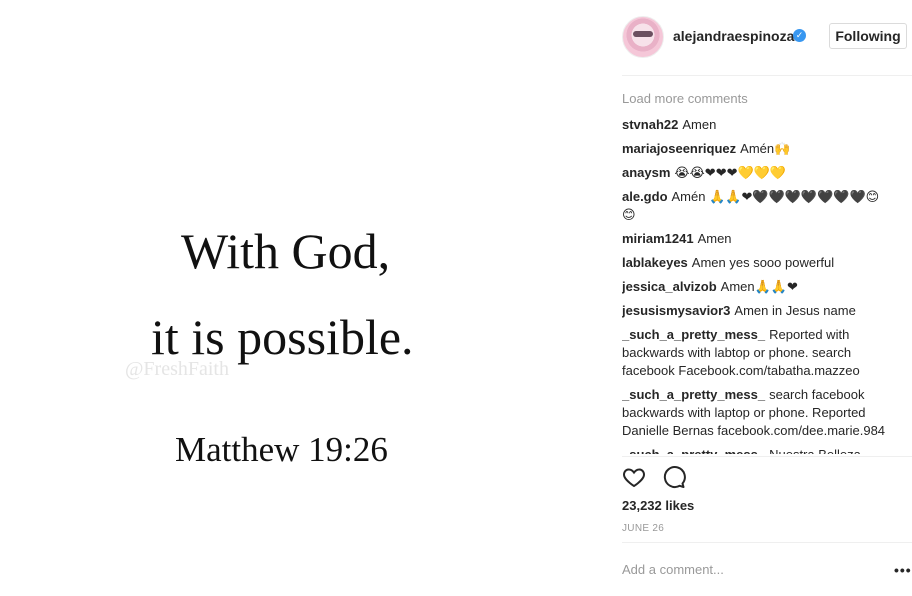  I want to click on comment-username: anaysm, so click(646, 172).